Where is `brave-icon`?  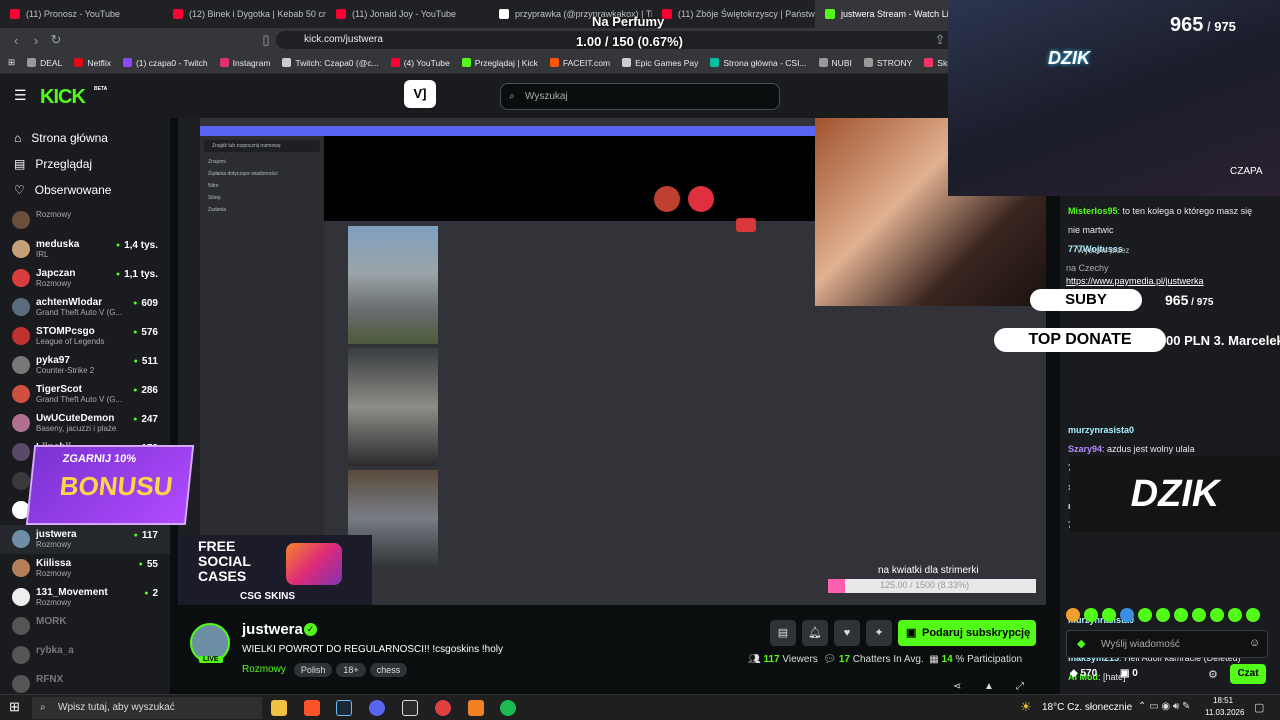 brave-icon is located at coordinates (312, 708).